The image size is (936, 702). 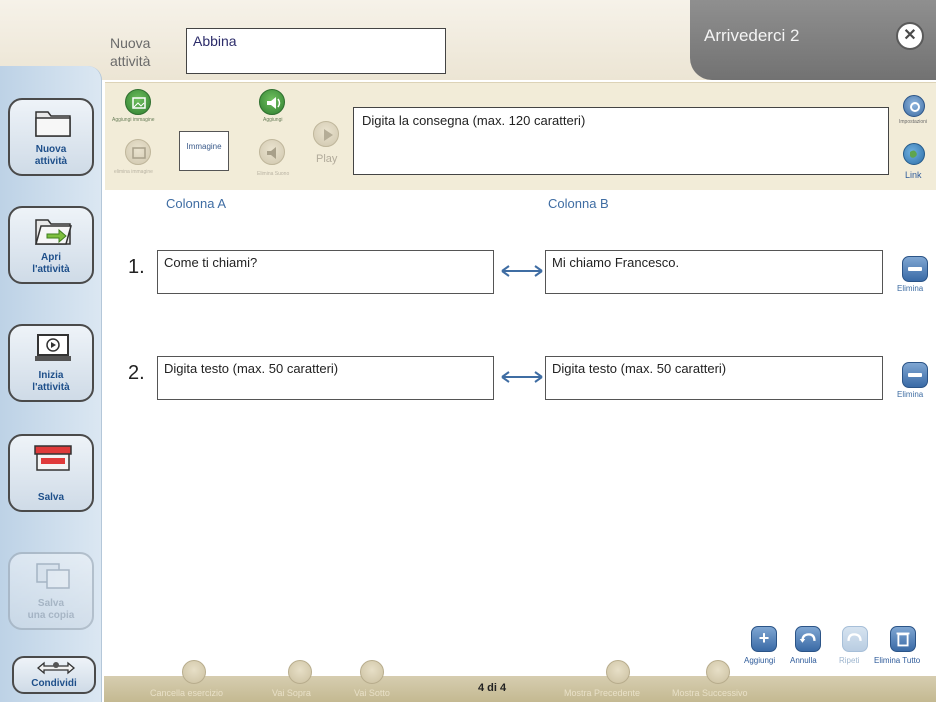 I want to click on plus-icon: +, so click(x=764, y=638).